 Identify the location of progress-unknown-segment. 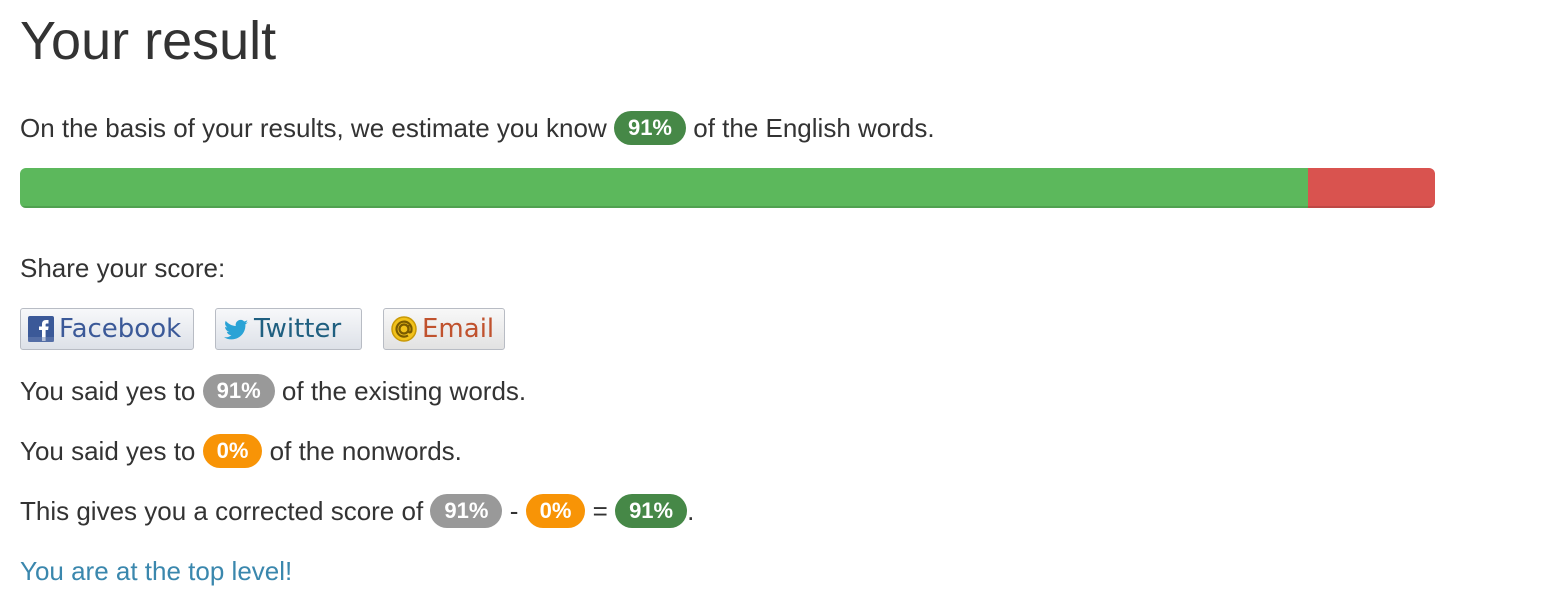
(1371, 188).